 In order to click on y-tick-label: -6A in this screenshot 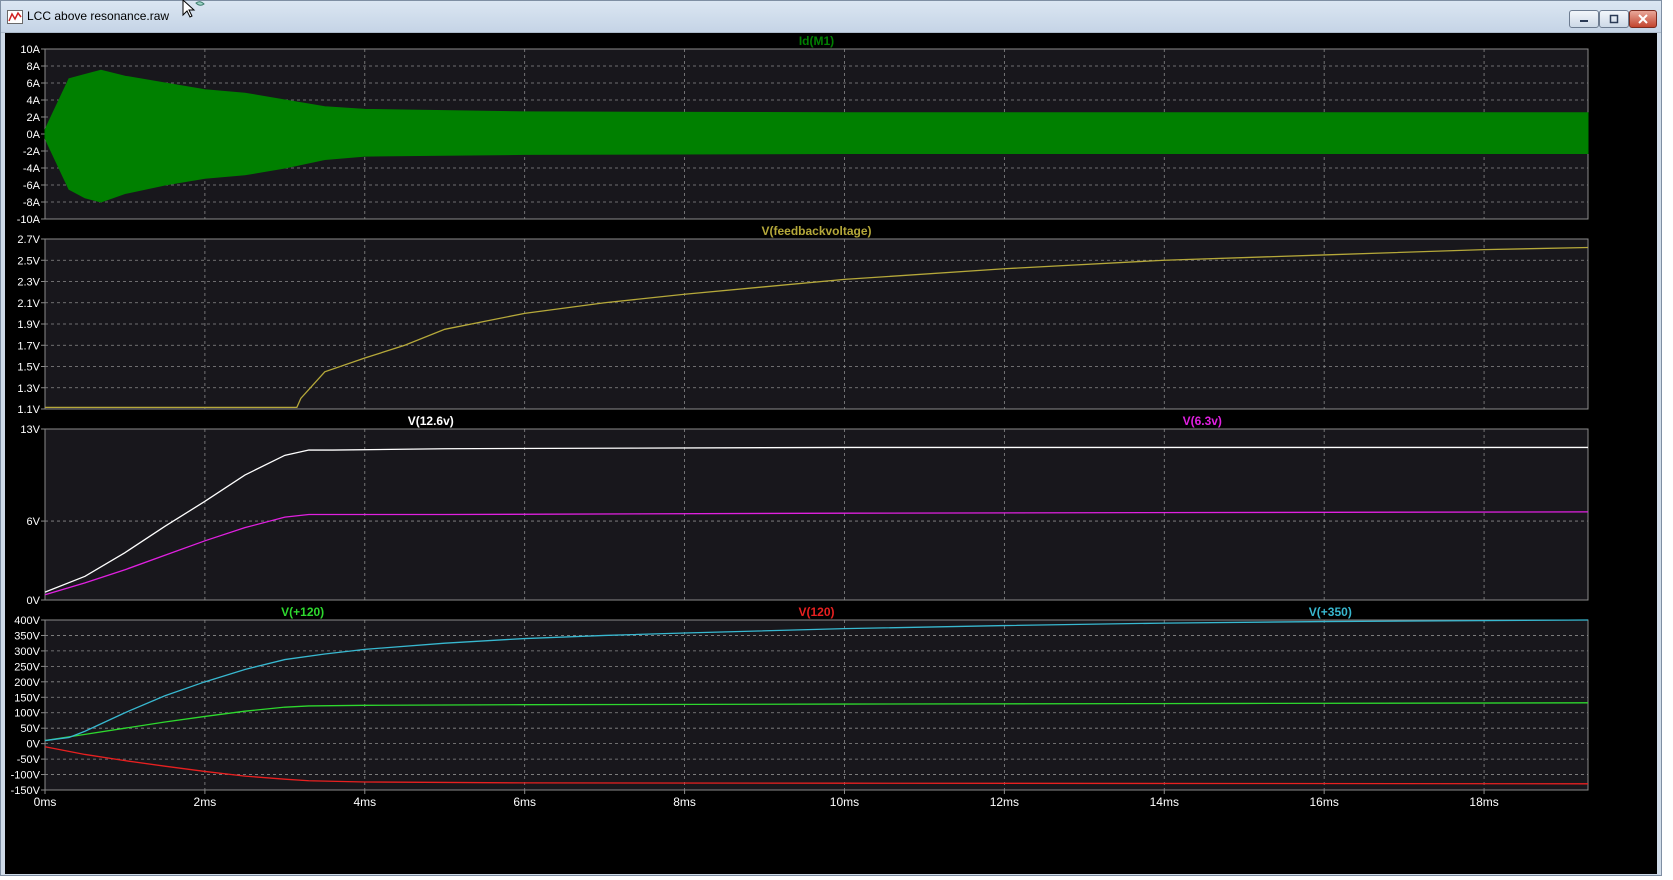, I will do `click(32, 186)`.